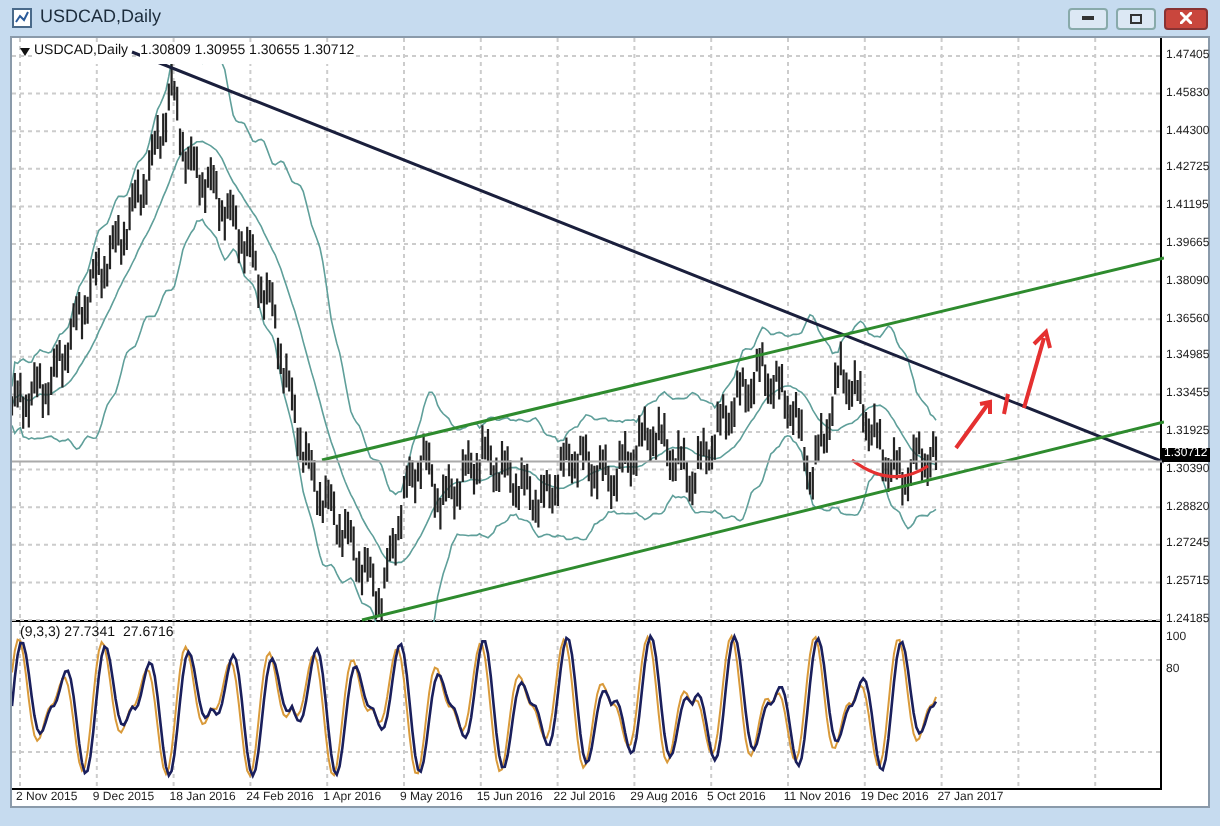  What do you see at coordinates (101, 17) in the screenshot?
I see `window-title: USDCAD,Daily` at bounding box center [101, 17].